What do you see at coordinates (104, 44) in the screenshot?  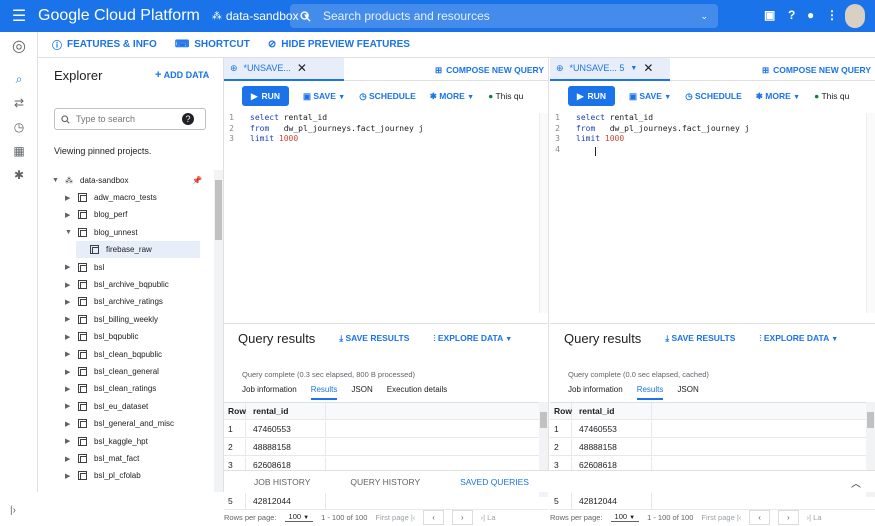 I see `features-info-button: ⓘ FEATURES & INFO` at bounding box center [104, 44].